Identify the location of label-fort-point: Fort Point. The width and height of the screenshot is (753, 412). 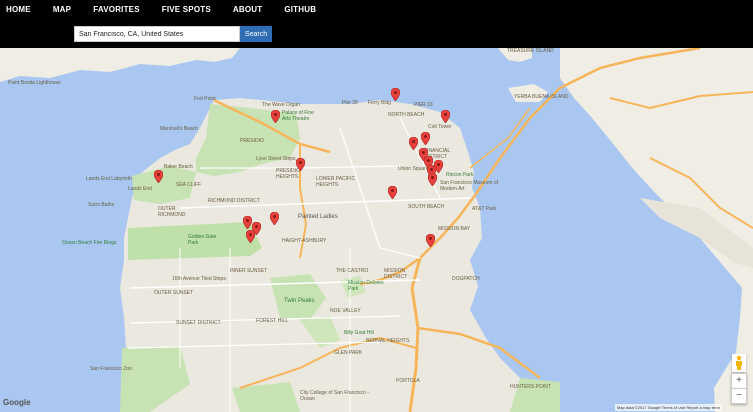
(205, 99).